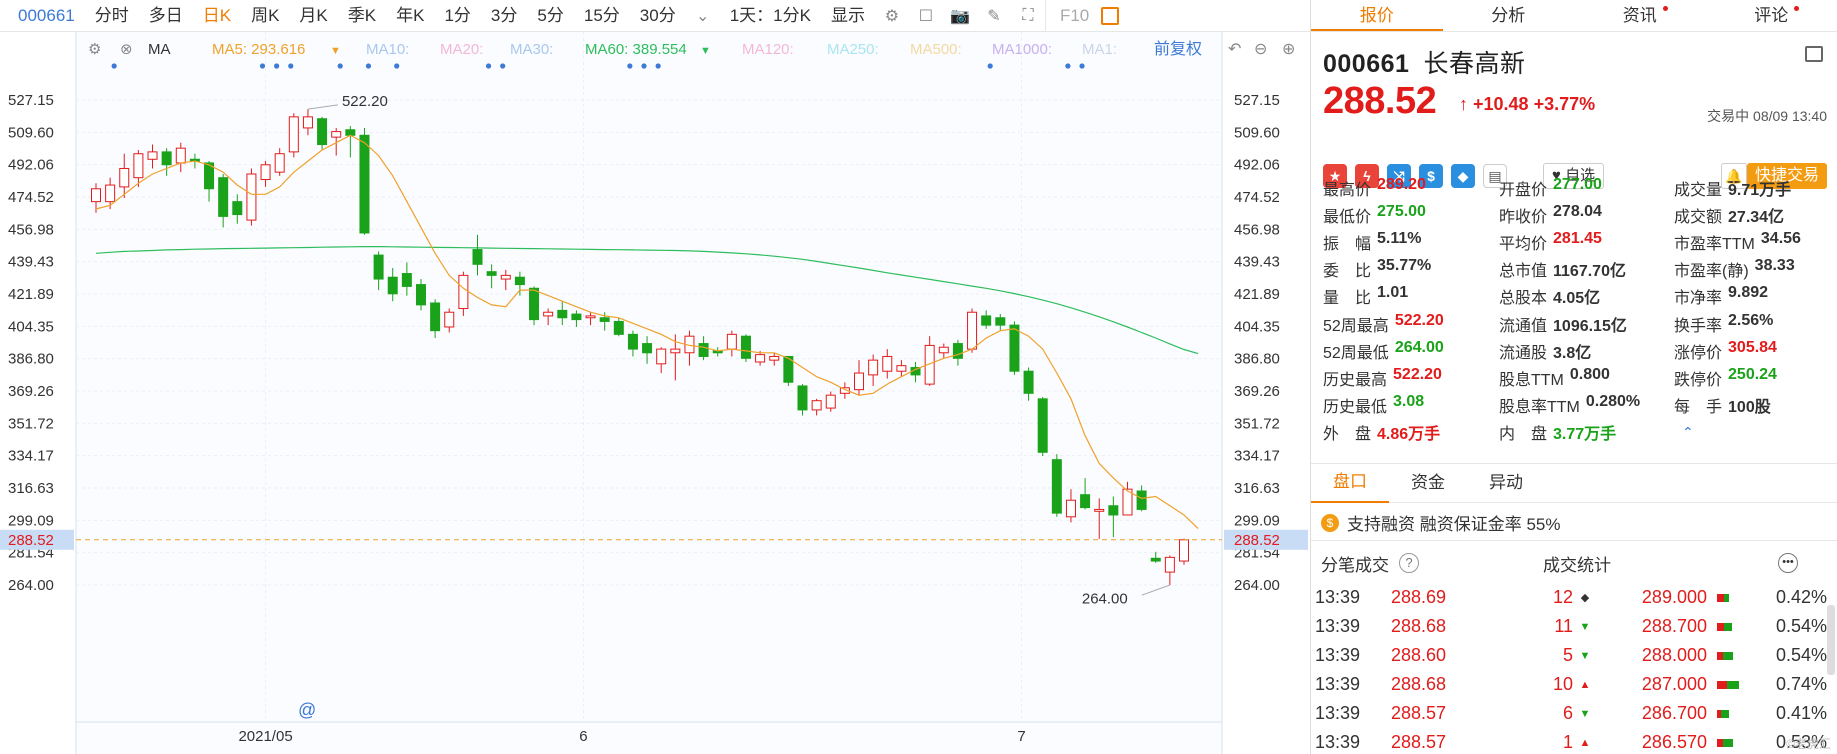 The image size is (1837, 754). I want to click on last-price: 288.52, so click(1380, 101).